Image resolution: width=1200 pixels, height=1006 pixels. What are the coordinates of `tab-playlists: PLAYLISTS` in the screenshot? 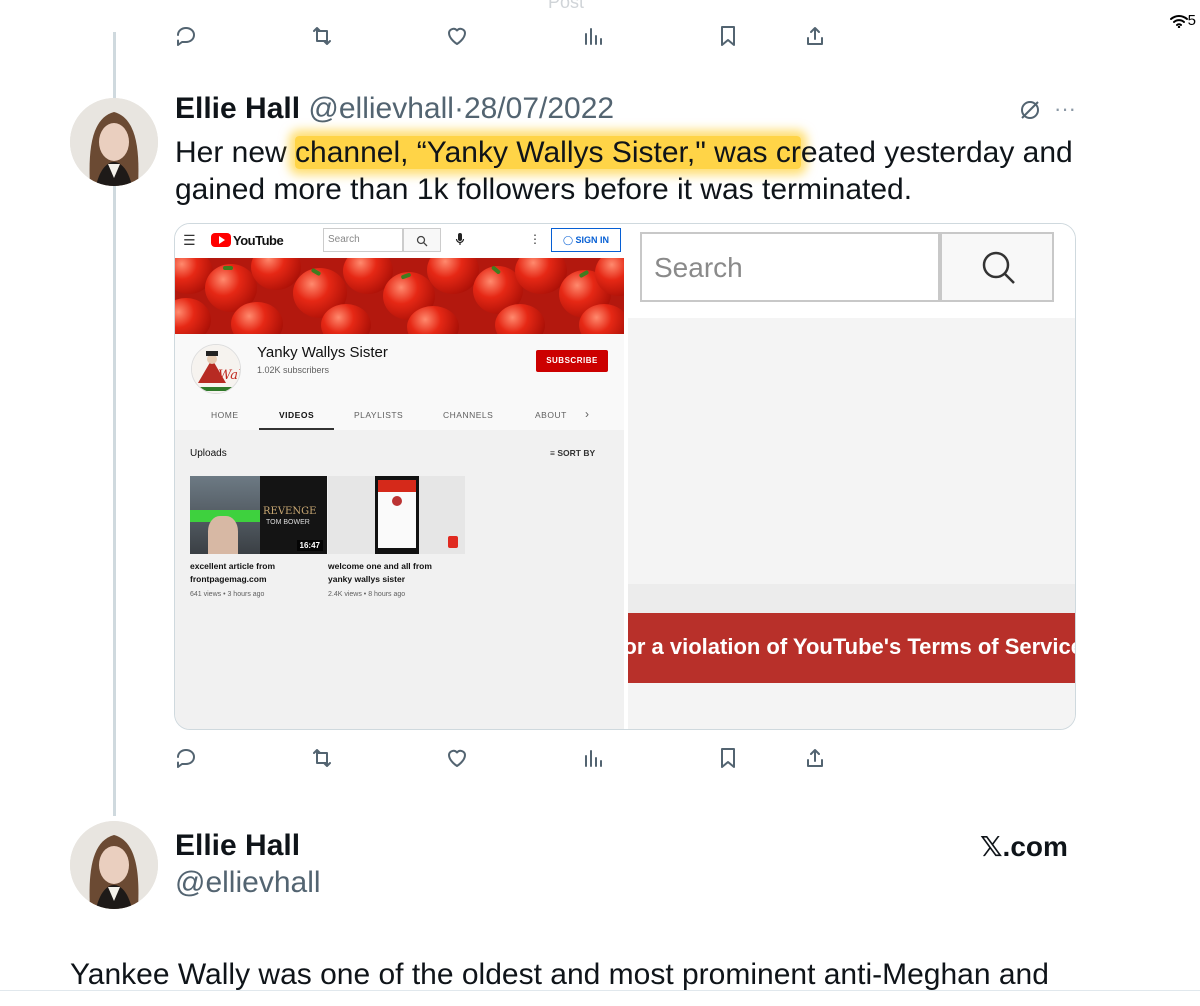 It's located at (379, 415).